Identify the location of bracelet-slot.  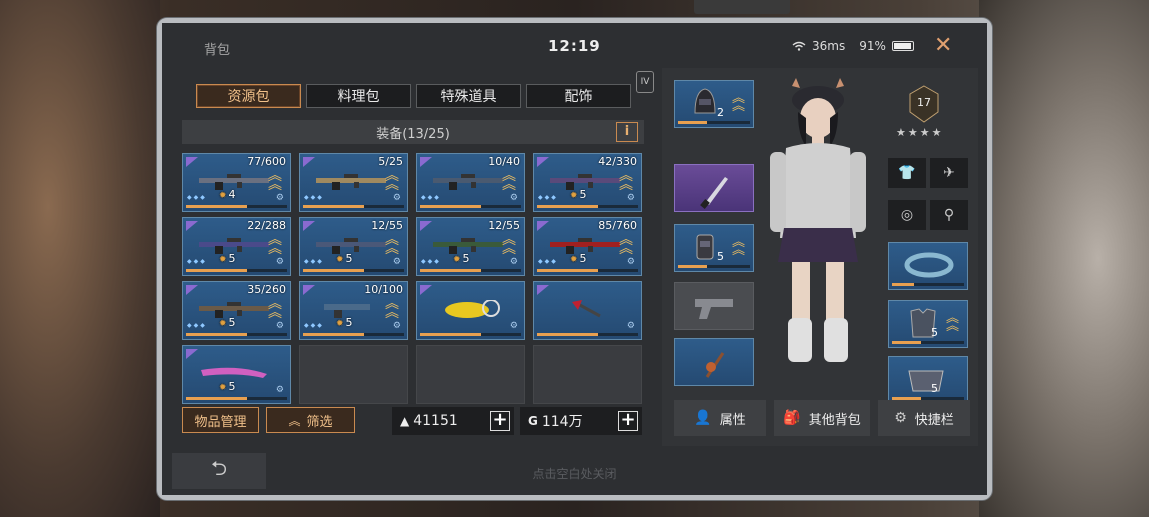
(928, 266).